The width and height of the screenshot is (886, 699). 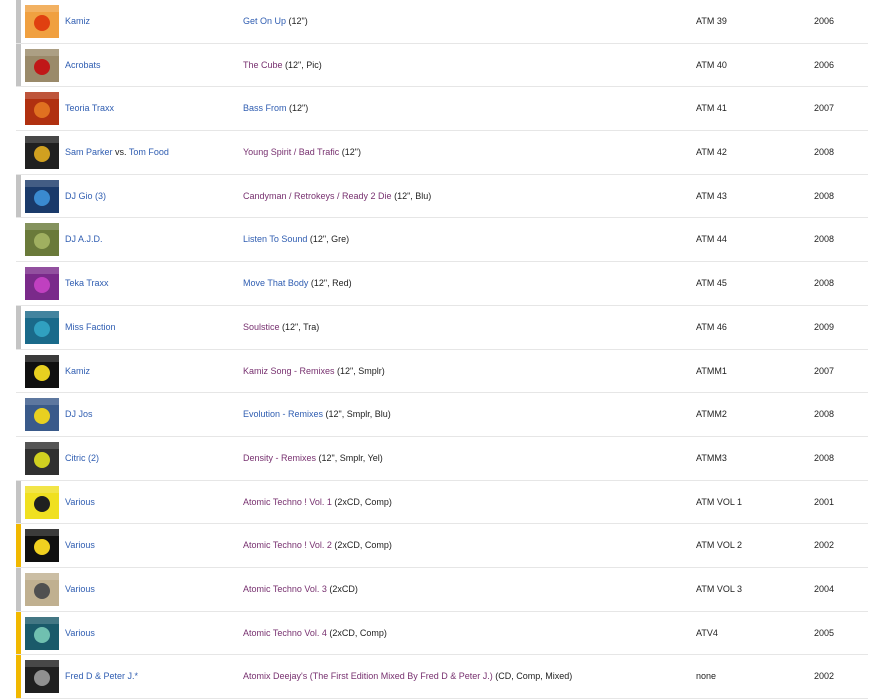 I want to click on artist-cell: Citric (2), so click(x=82, y=458).